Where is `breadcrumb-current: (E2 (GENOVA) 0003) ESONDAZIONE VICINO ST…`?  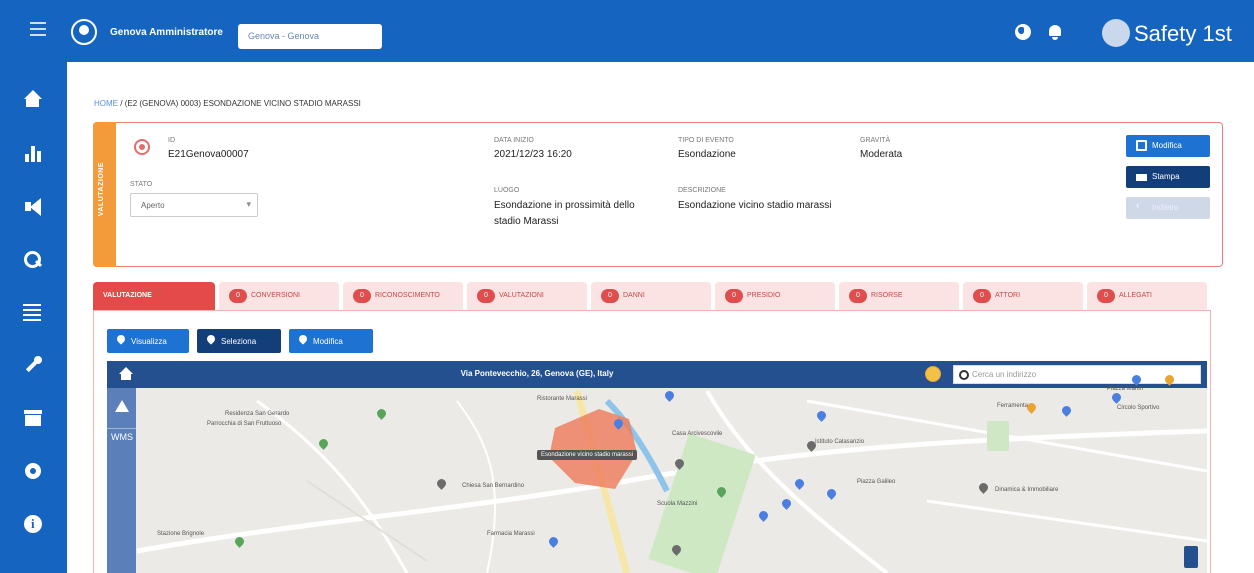 breadcrumb-current: (E2 (GENOVA) 0003) ESONDAZIONE VICINO ST… is located at coordinates (242, 103).